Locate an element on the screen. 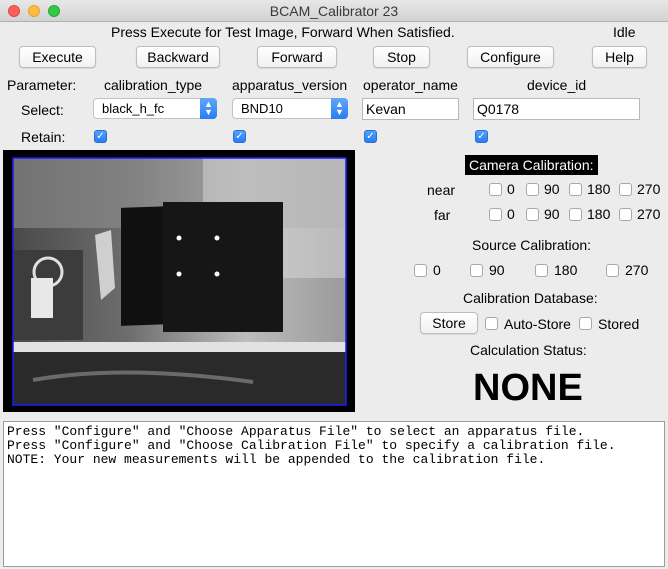 Image resolution: width=668 pixels, height=569 pixels. source-270-checkbox is located at coordinates (612, 270).